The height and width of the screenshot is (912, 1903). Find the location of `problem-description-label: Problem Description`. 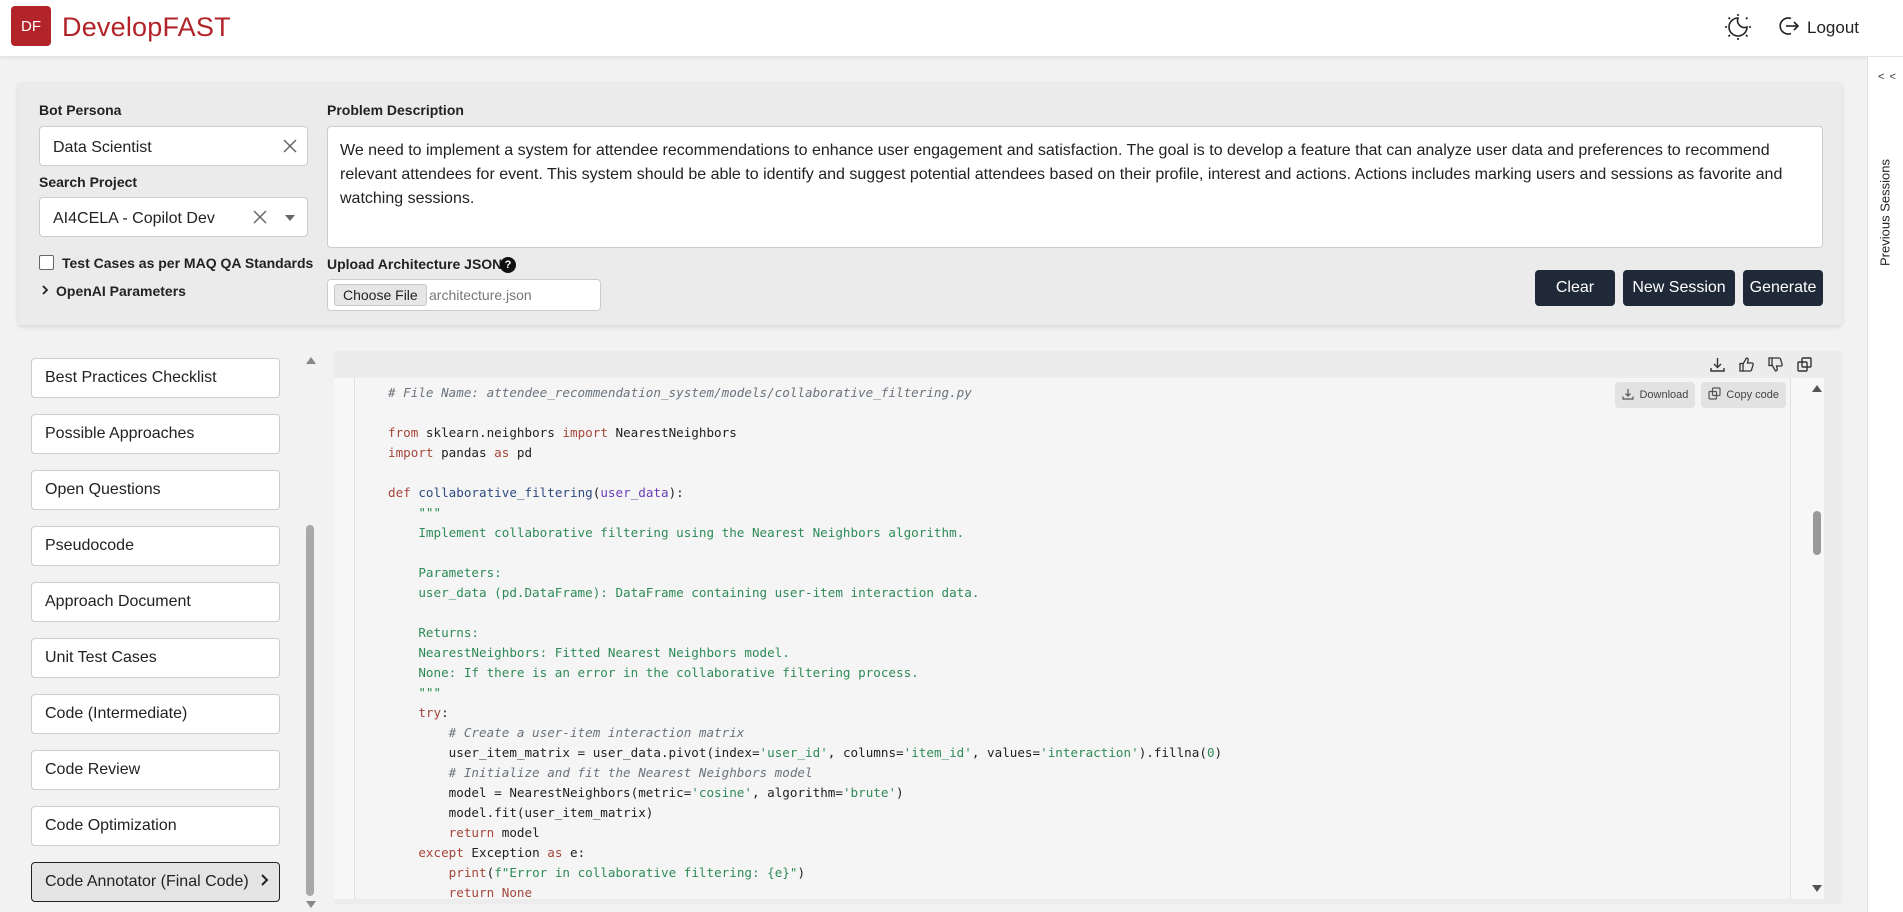

problem-description-label: Problem Description is located at coordinates (395, 110).